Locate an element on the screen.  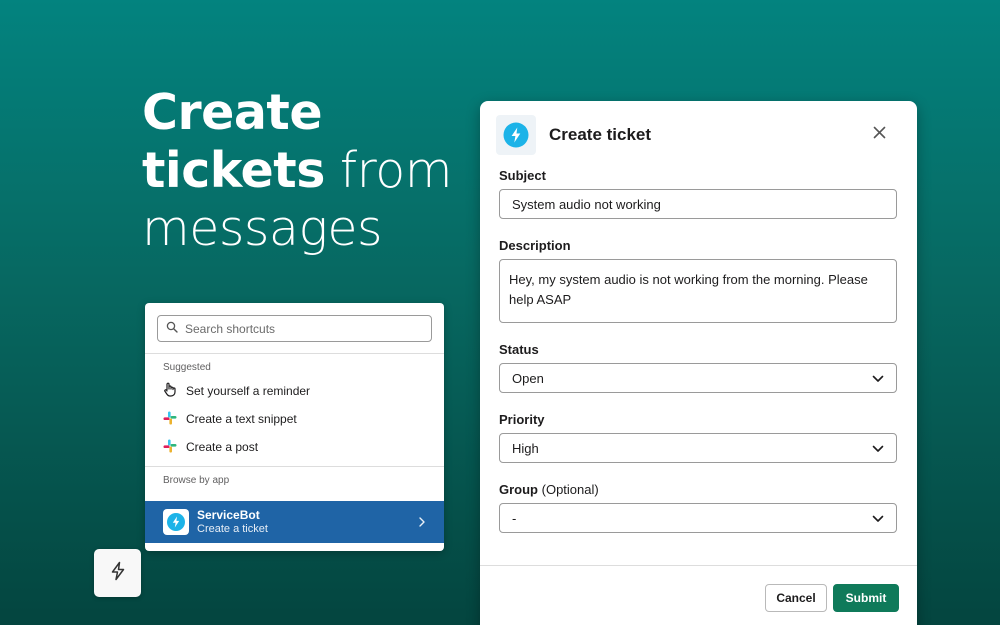
footer-divider is located at coordinates (698, 565).